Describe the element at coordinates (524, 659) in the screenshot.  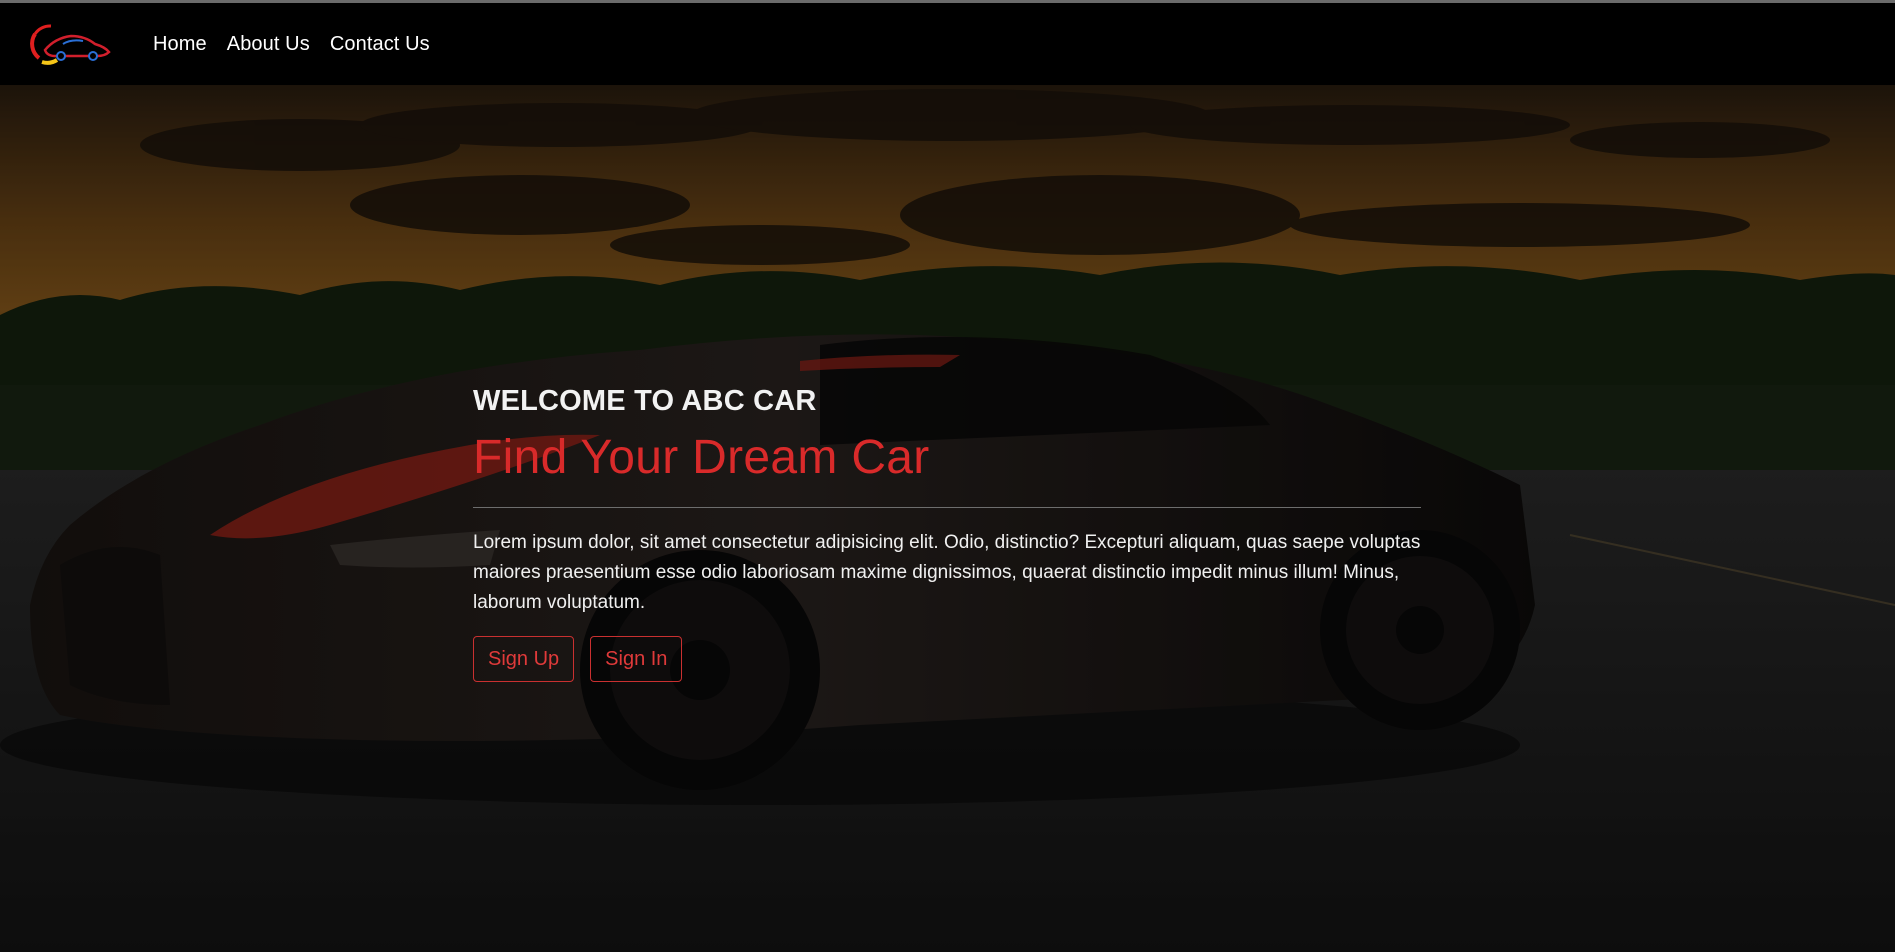
I see `sign-up-button: Sign Up` at that location.